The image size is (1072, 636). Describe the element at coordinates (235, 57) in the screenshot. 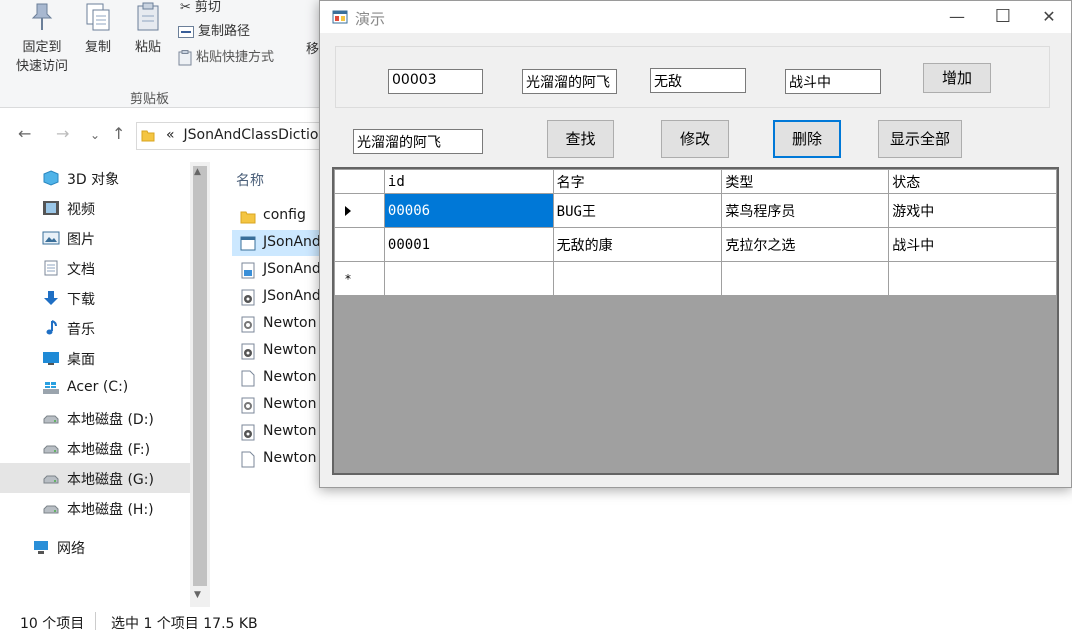

I see `paste-shortcut-label: 粘贴快捷方式` at that location.